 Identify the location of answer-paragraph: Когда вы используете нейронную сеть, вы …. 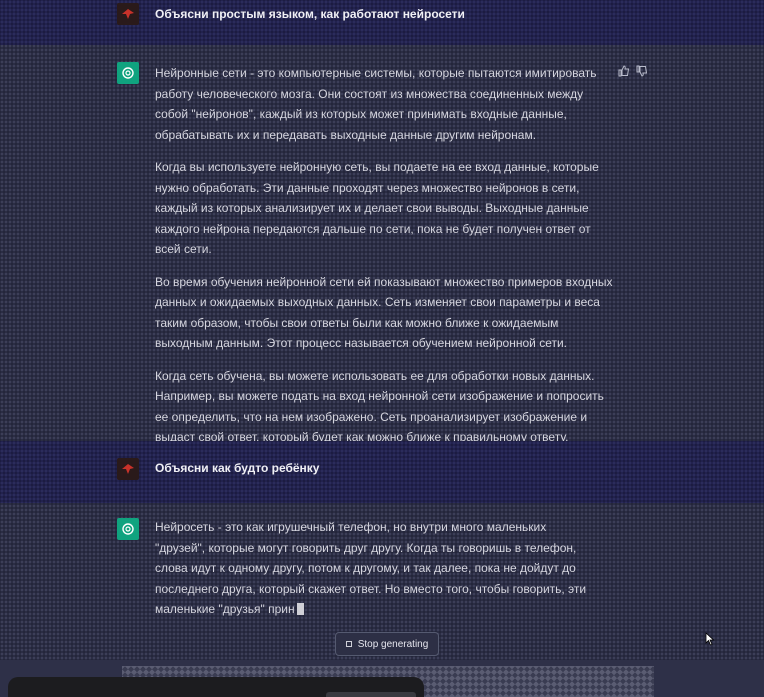
(377, 208).